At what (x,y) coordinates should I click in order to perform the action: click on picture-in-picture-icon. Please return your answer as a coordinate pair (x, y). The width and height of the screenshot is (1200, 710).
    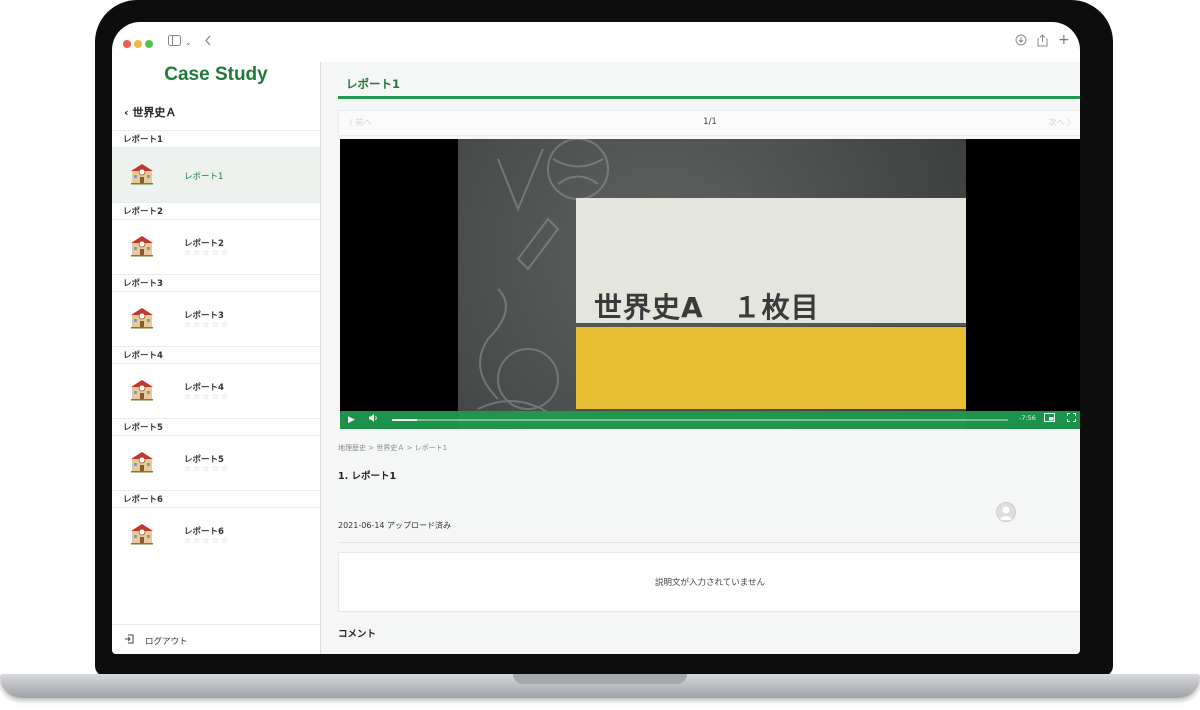
    Looking at the image, I should click on (1049, 420).